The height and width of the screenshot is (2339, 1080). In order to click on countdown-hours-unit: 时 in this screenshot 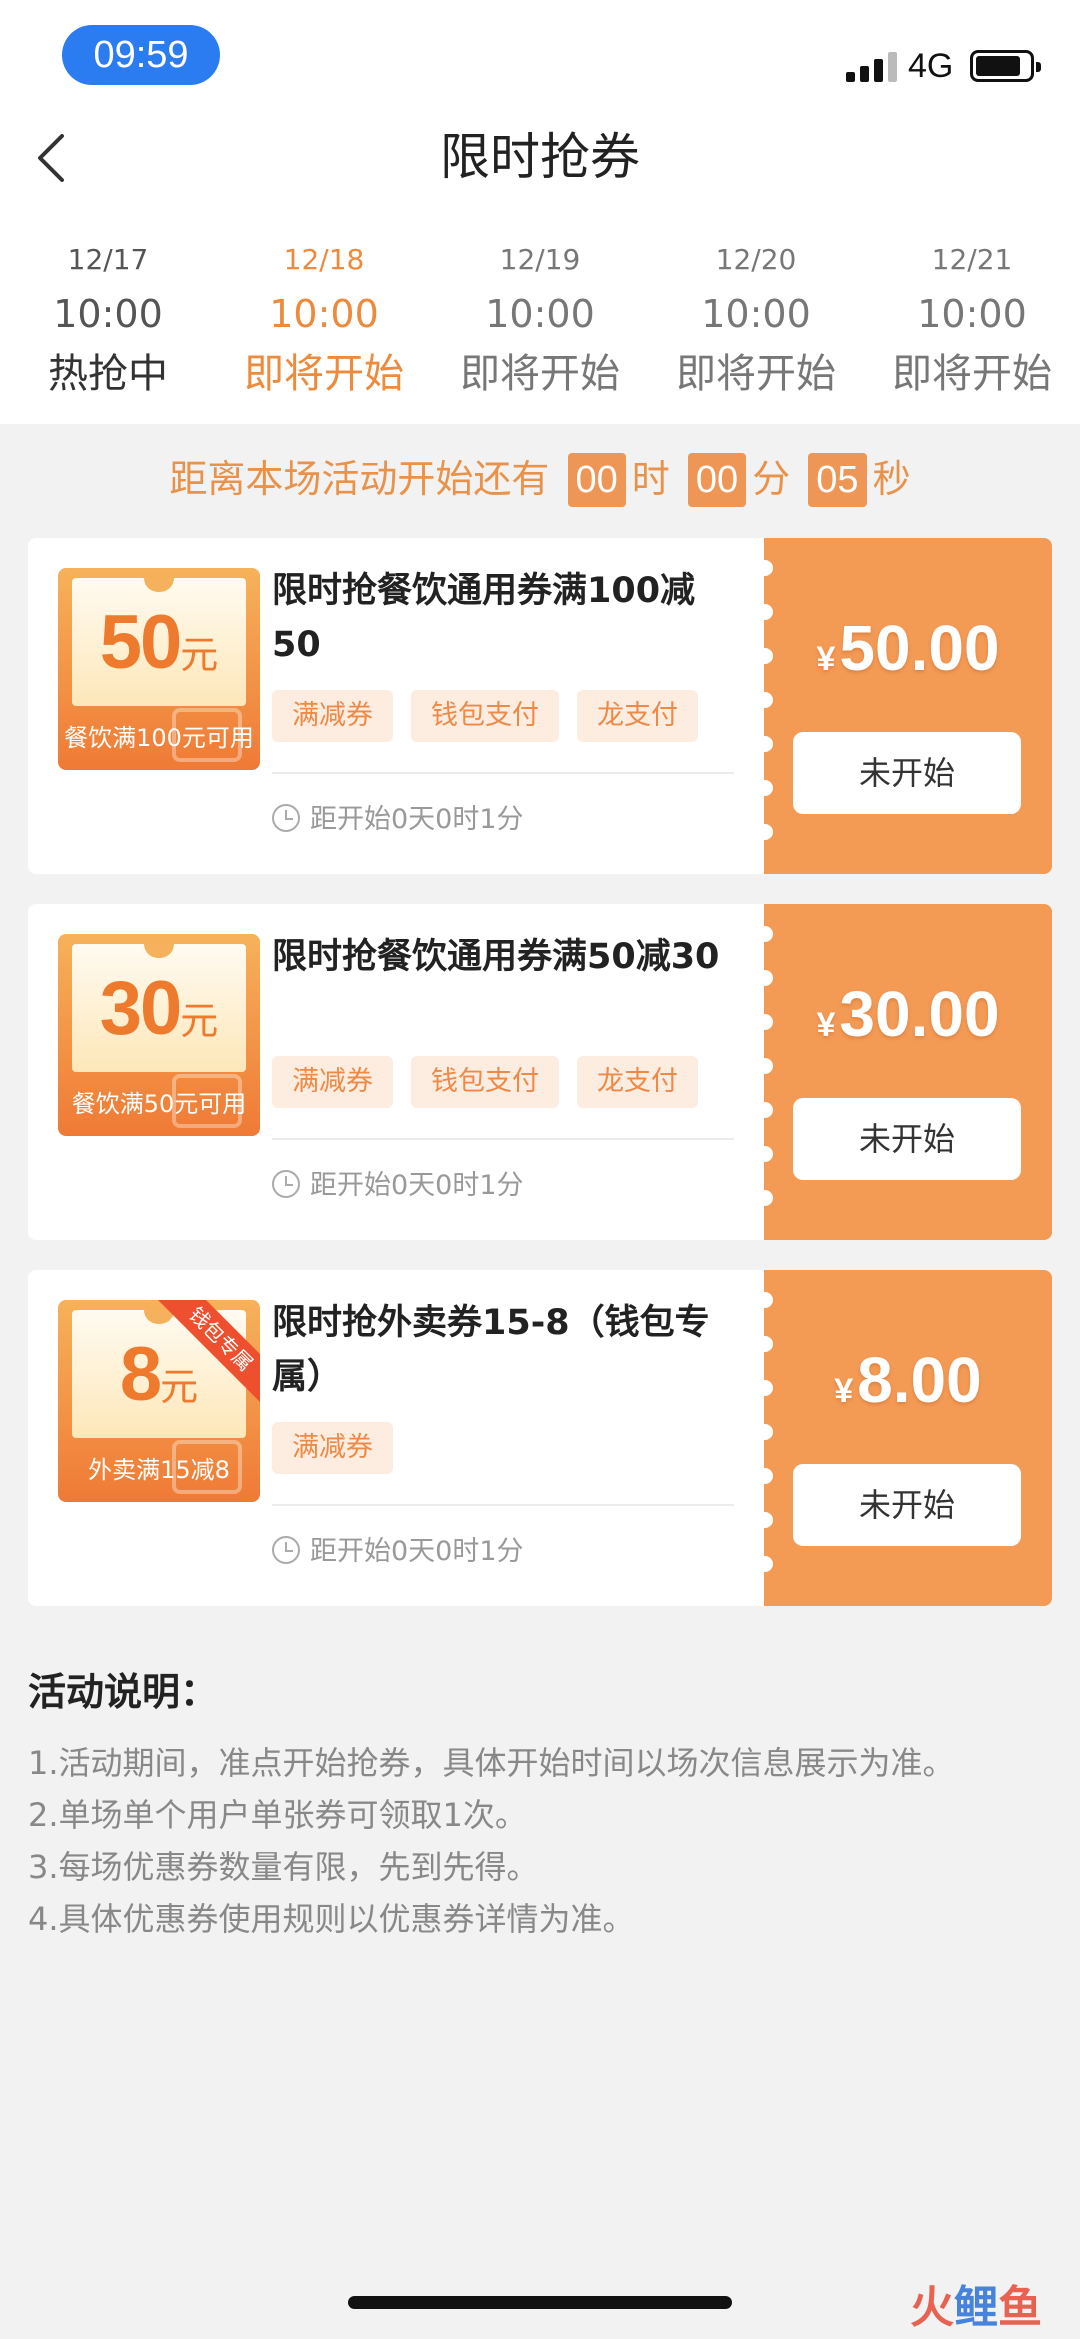, I will do `click(650, 479)`.